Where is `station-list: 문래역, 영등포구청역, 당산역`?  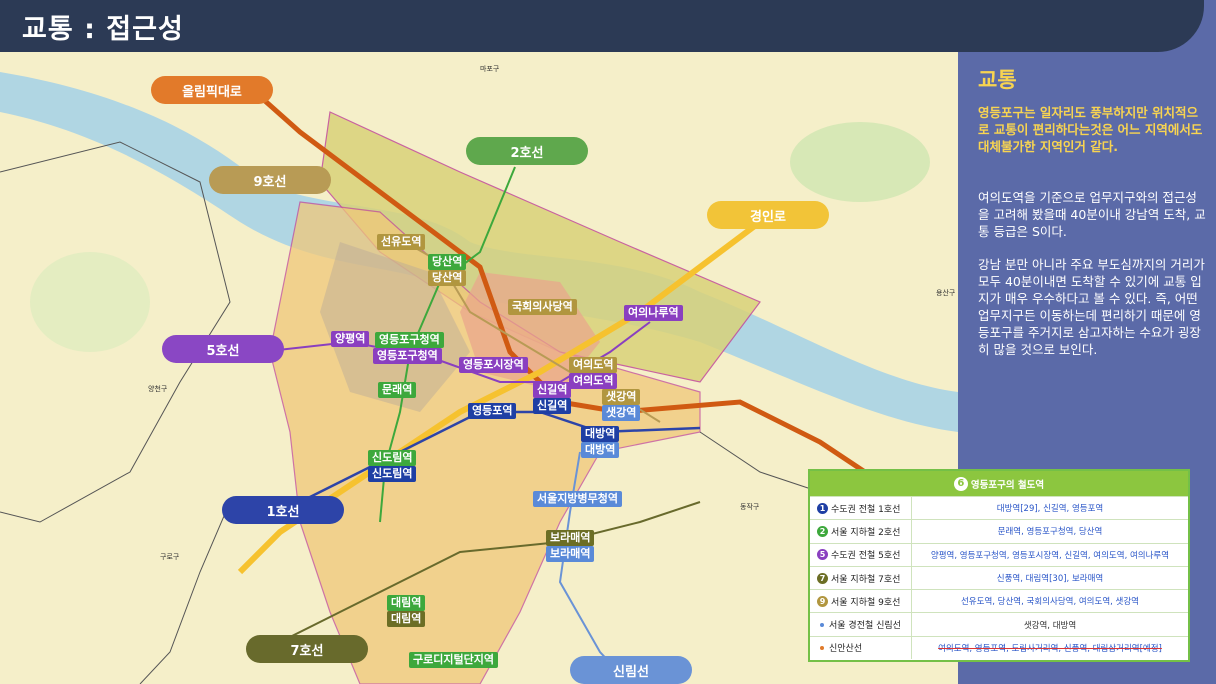
station-list: 문래역, 영등포구청역, 당산역 is located at coordinates (1050, 532).